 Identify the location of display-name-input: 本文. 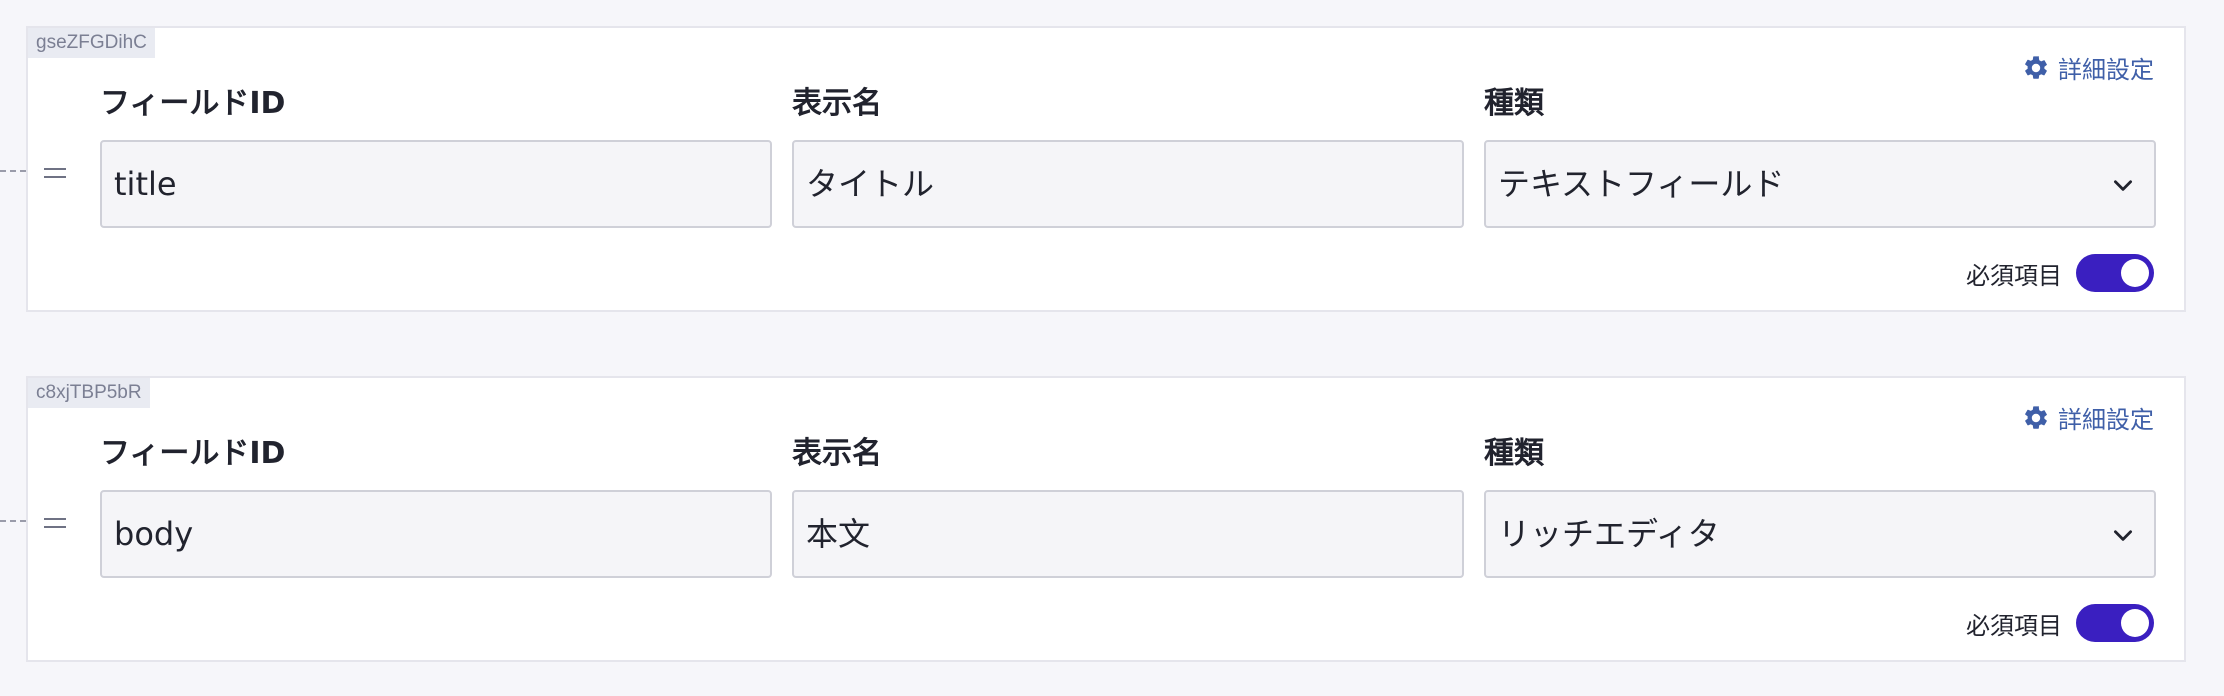
(1128, 534).